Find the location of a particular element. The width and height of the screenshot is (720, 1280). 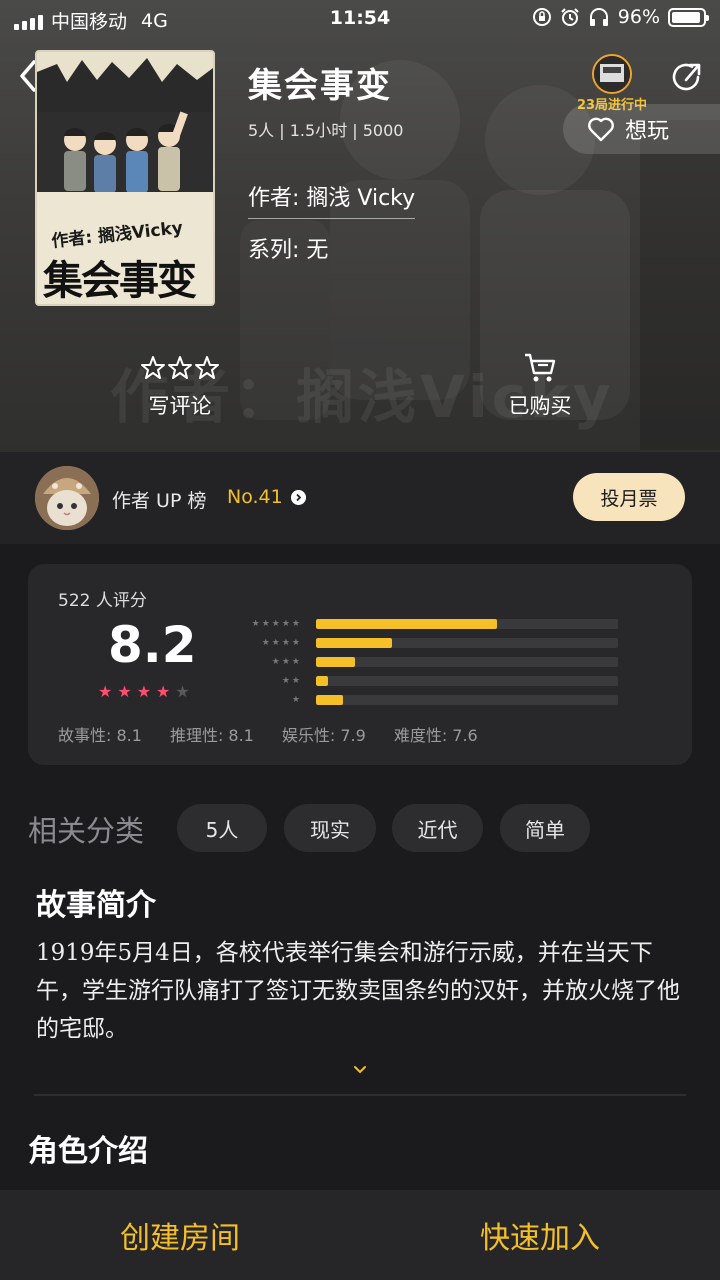

rating-bar-row: ★★★★★ is located at coordinates (432, 623).